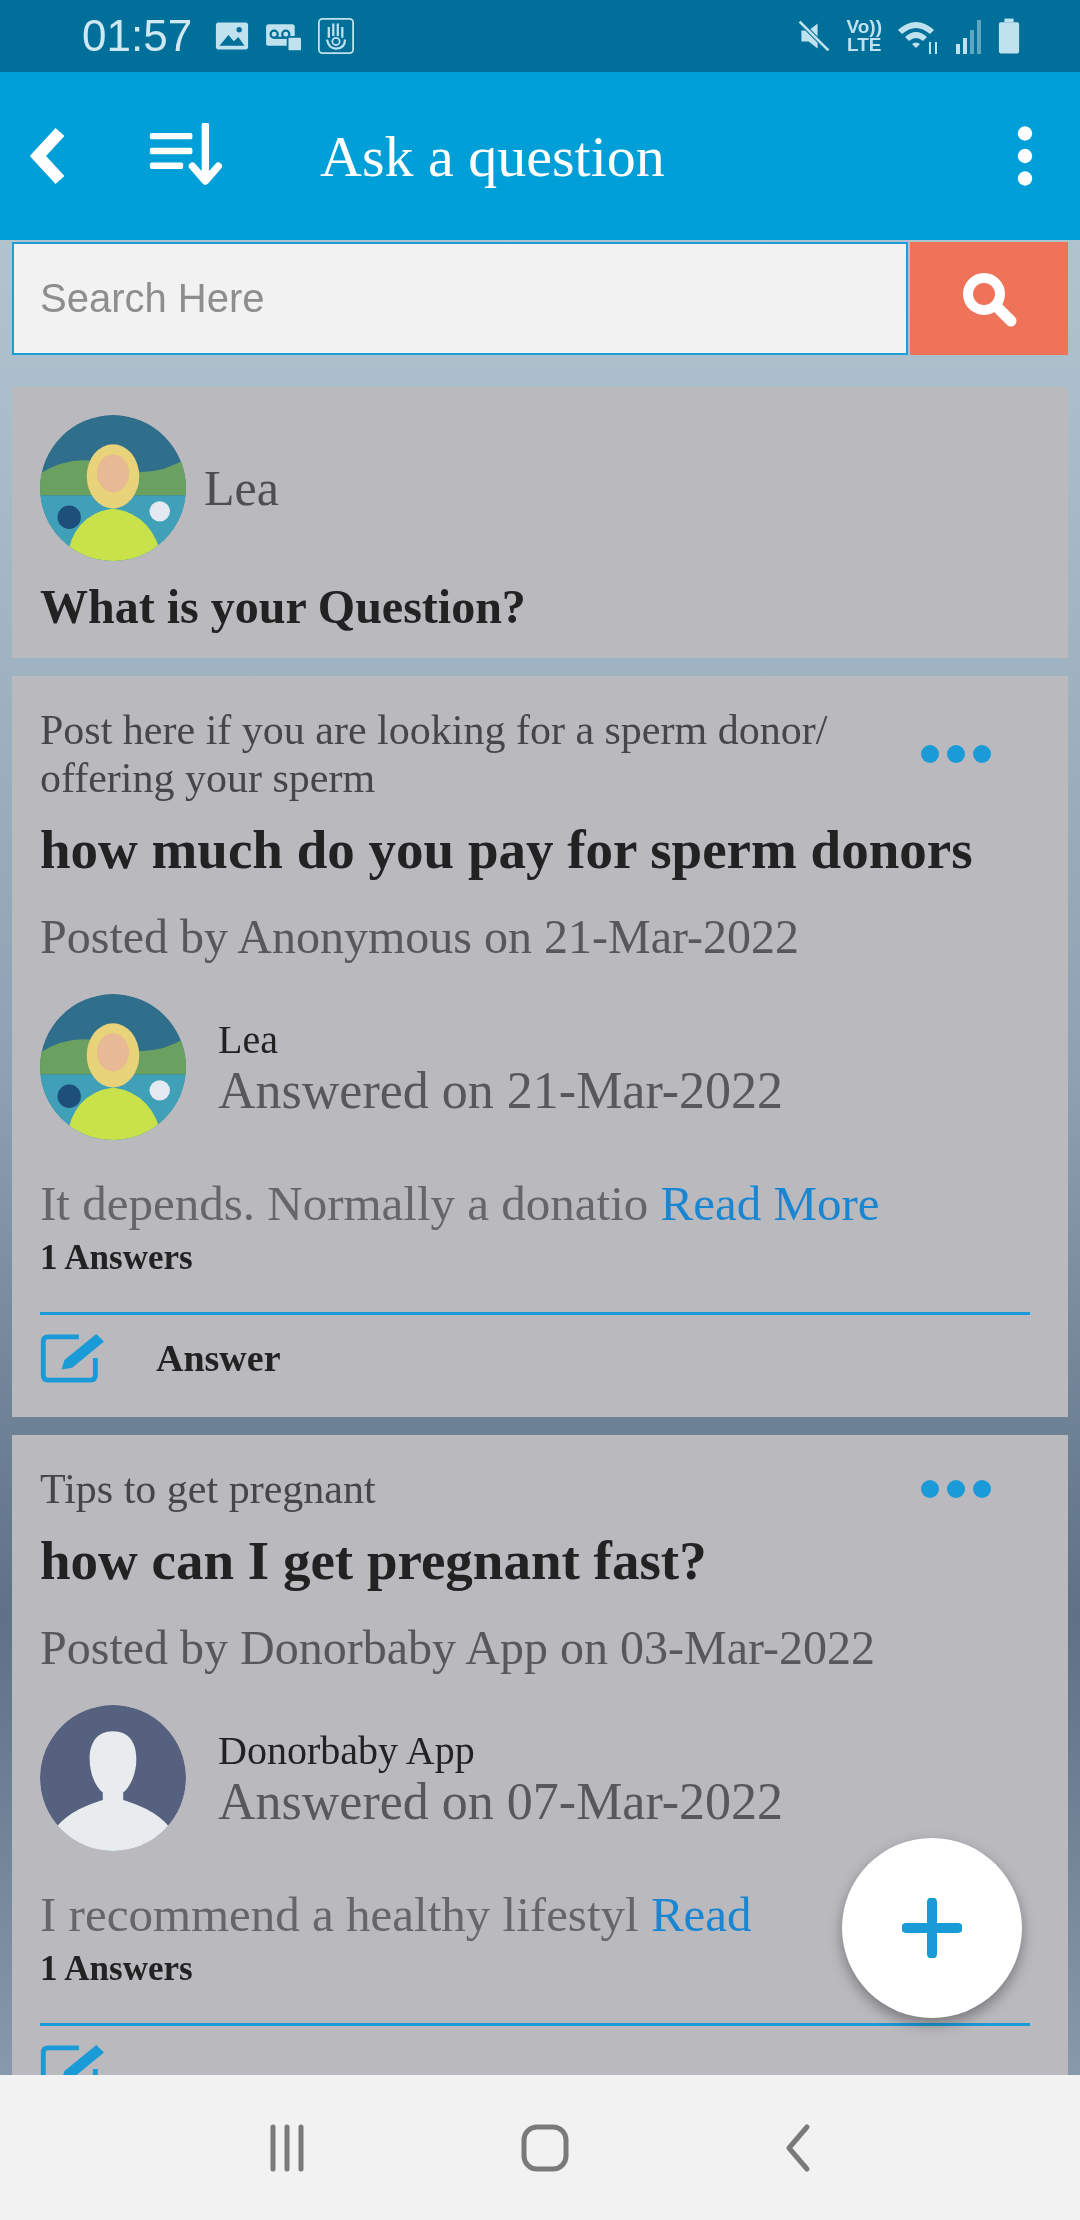 The width and height of the screenshot is (1080, 2220). Describe the element at coordinates (241, 488) in the screenshot. I see `user-name: Lea` at that location.